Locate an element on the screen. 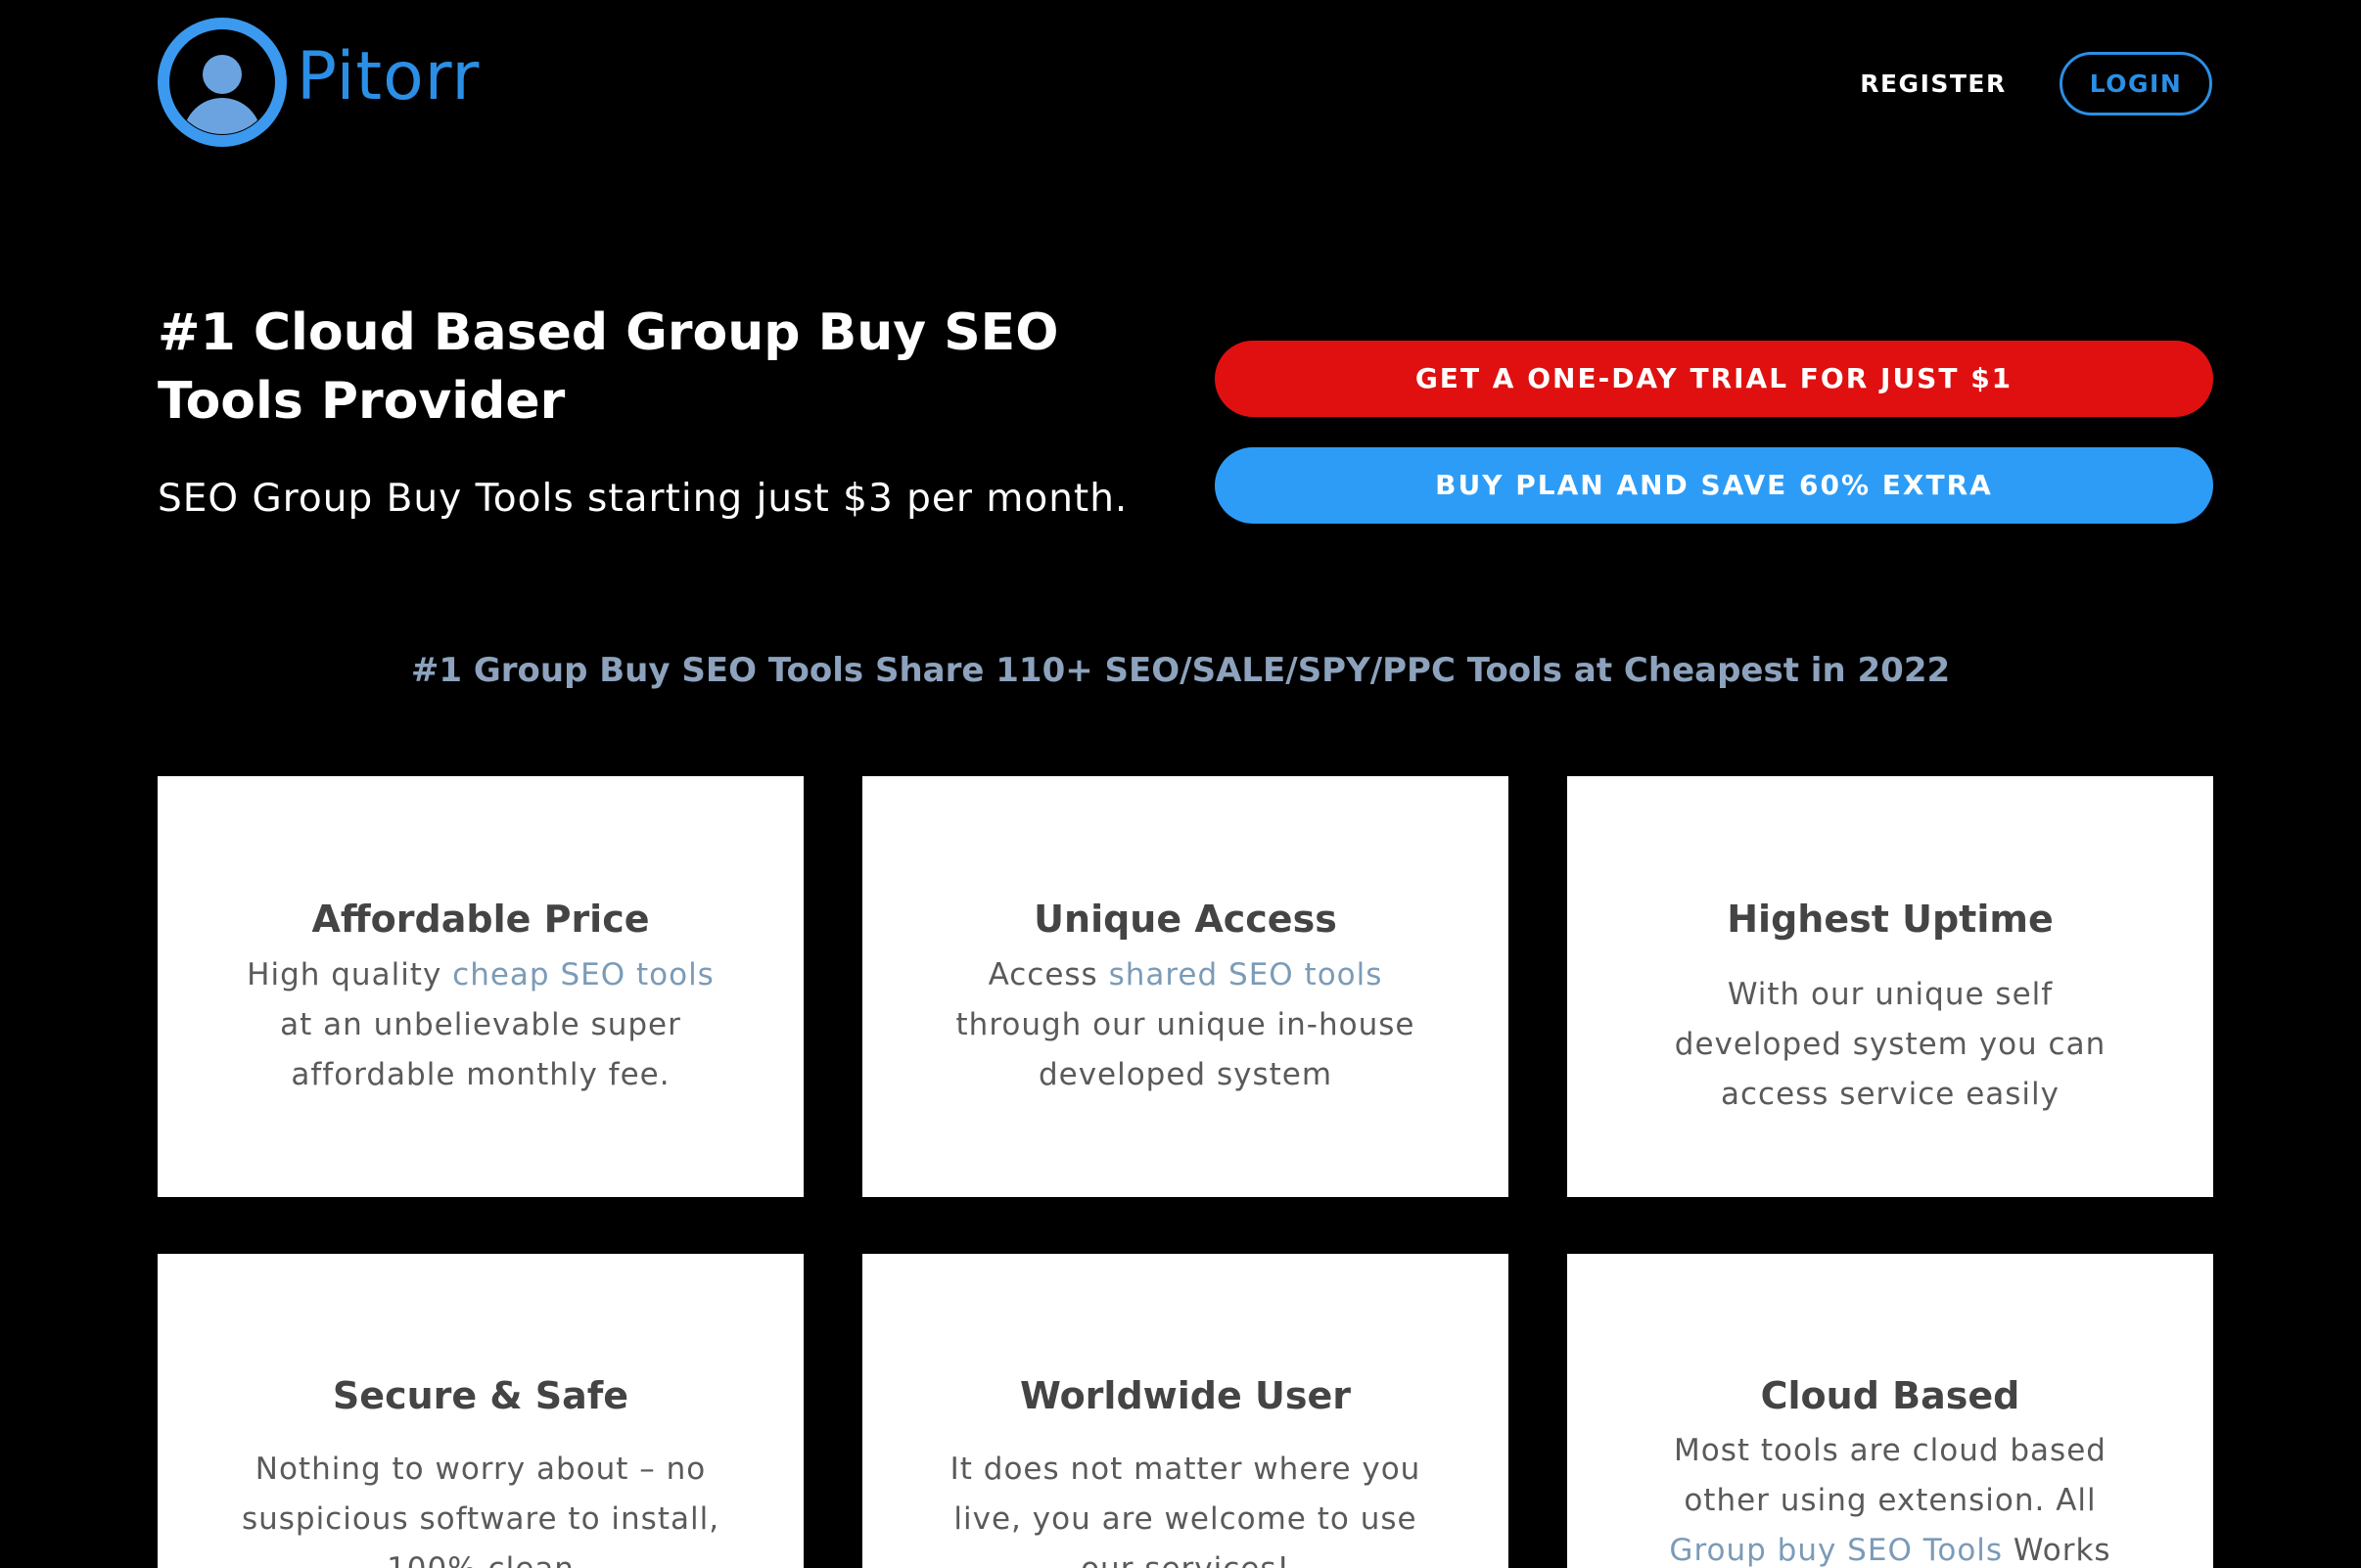 The width and height of the screenshot is (2361, 1568). group-buy-seo-tools-link: Group buy SEO Tools is located at coordinates (1836, 1550).